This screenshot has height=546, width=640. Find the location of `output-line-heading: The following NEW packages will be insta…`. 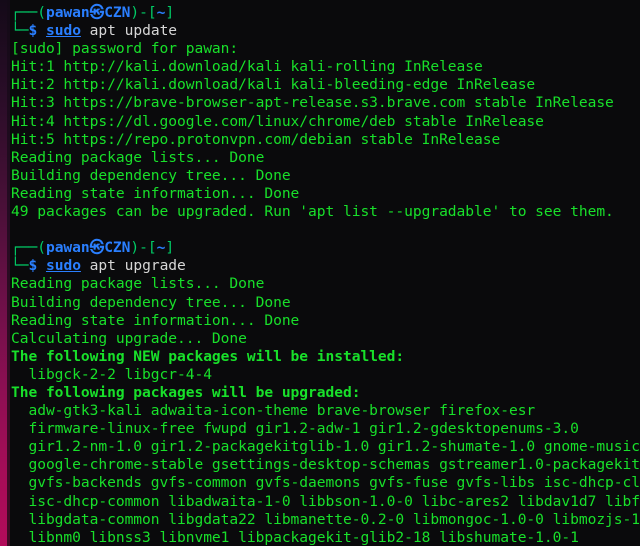

output-line-heading: The following NEW packages will be insta… is located at coordinates (208, 356).